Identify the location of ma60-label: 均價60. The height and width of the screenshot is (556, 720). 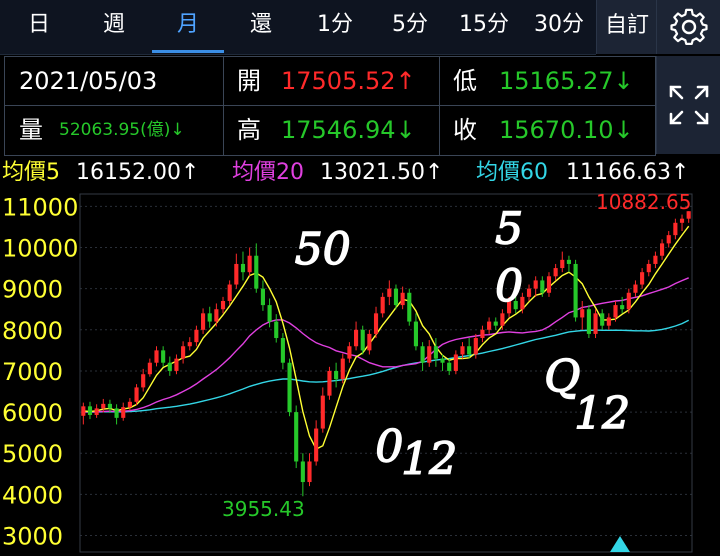
(512, 172).